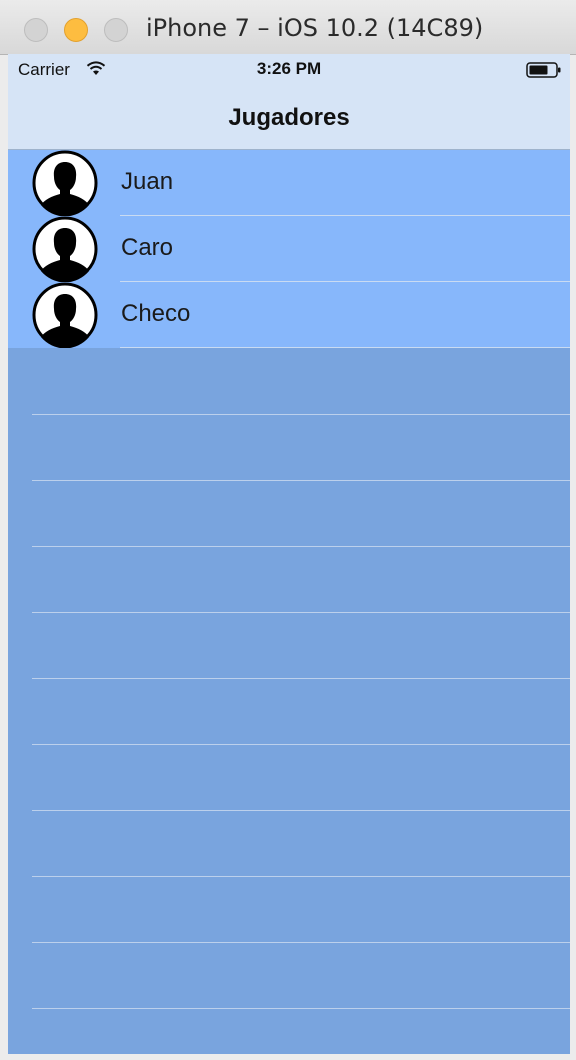 This screenshot has height=1060, width=576. I want to click on nav-title: Jugadores, so click(289, 117).